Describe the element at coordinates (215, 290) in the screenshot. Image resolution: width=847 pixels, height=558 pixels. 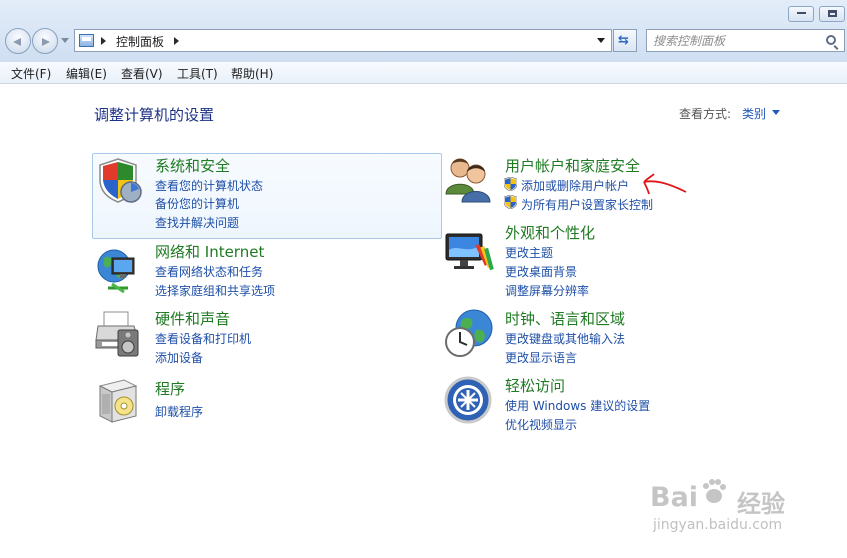
I see `link-homegroup-sharing: 选择家庭组和共享选项` at that location.